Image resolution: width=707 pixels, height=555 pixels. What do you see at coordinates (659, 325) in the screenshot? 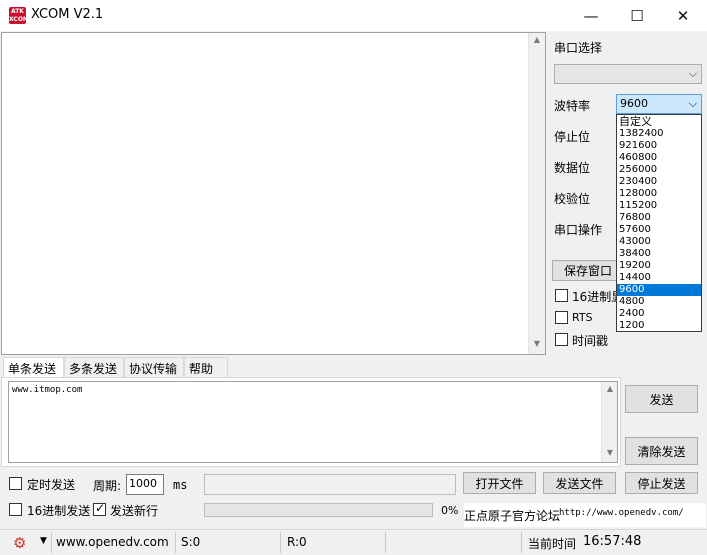
I see `baud-option: 1200` at bounding box center [659, 325].